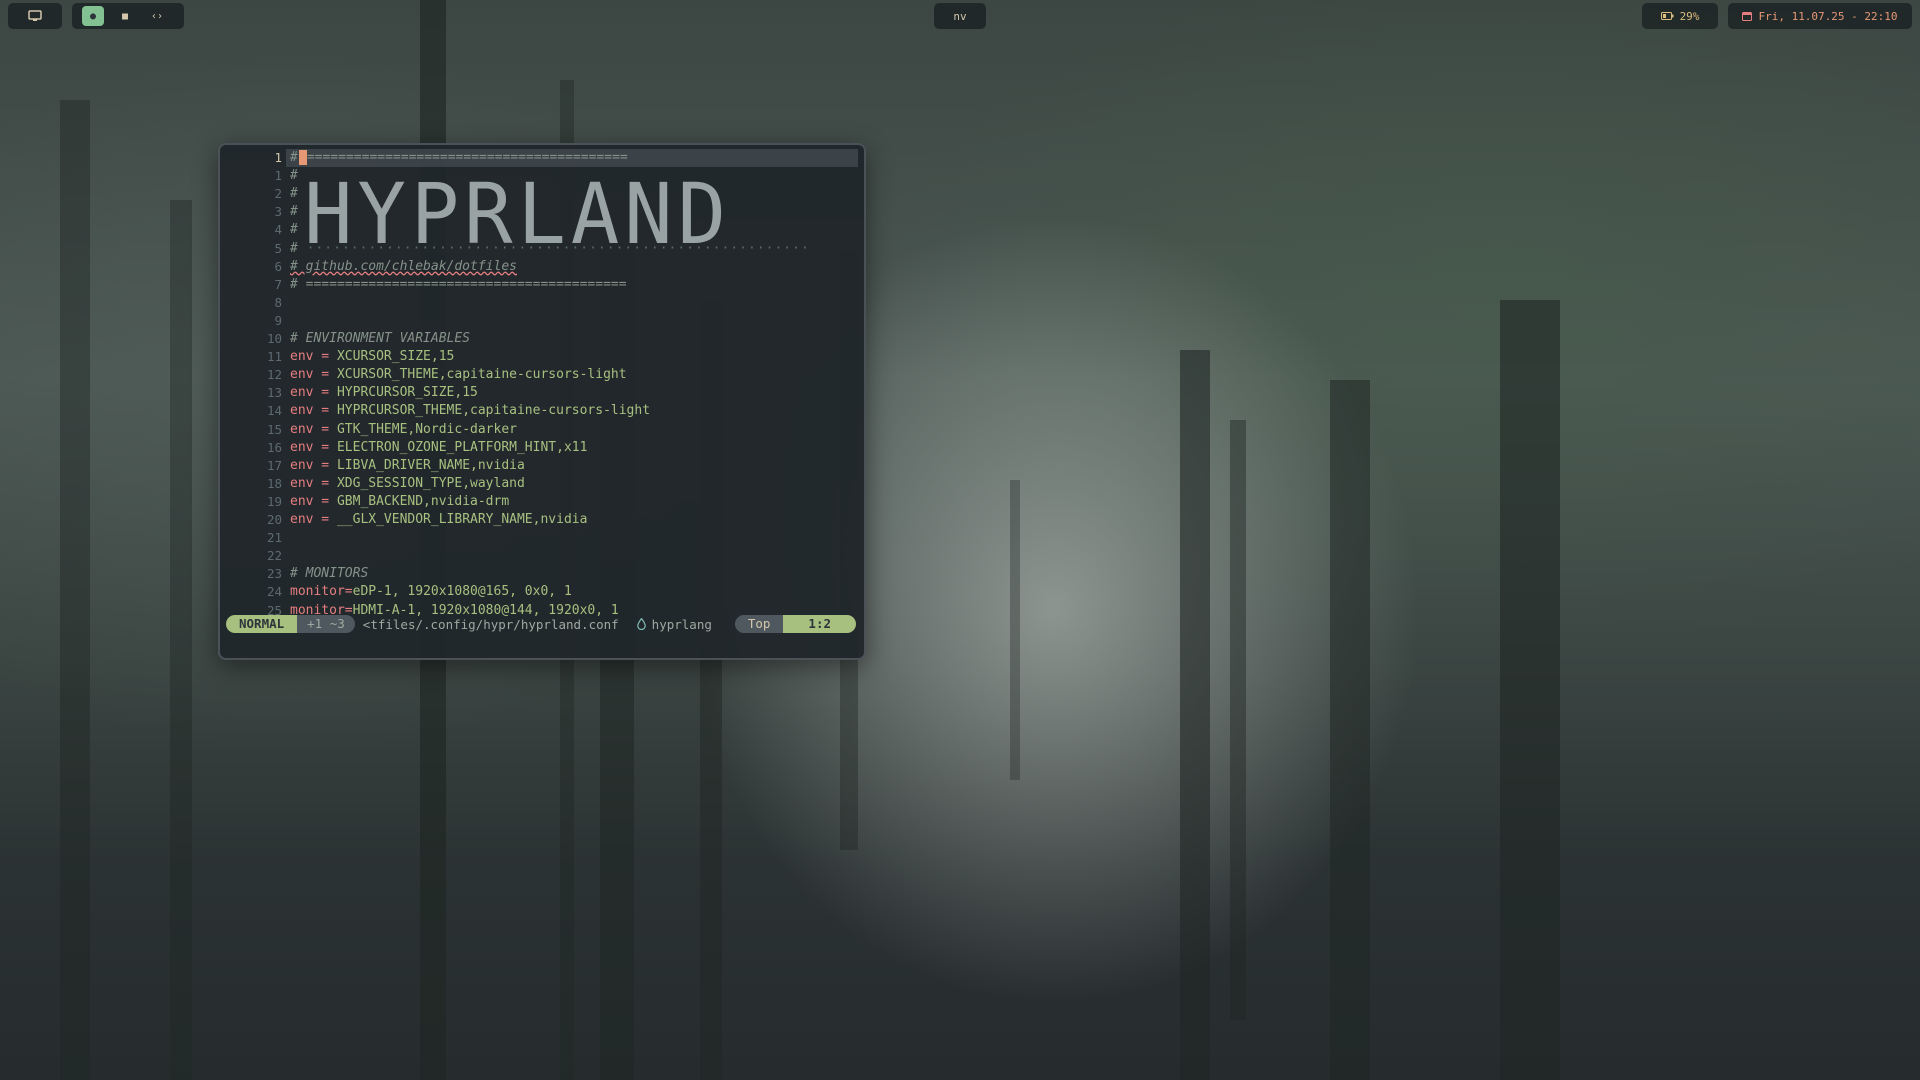  Describe the element at coordinates (1820, 16) in the screenshot. I see `clock: Fri, 11.07.25 - 22:10` at that location.